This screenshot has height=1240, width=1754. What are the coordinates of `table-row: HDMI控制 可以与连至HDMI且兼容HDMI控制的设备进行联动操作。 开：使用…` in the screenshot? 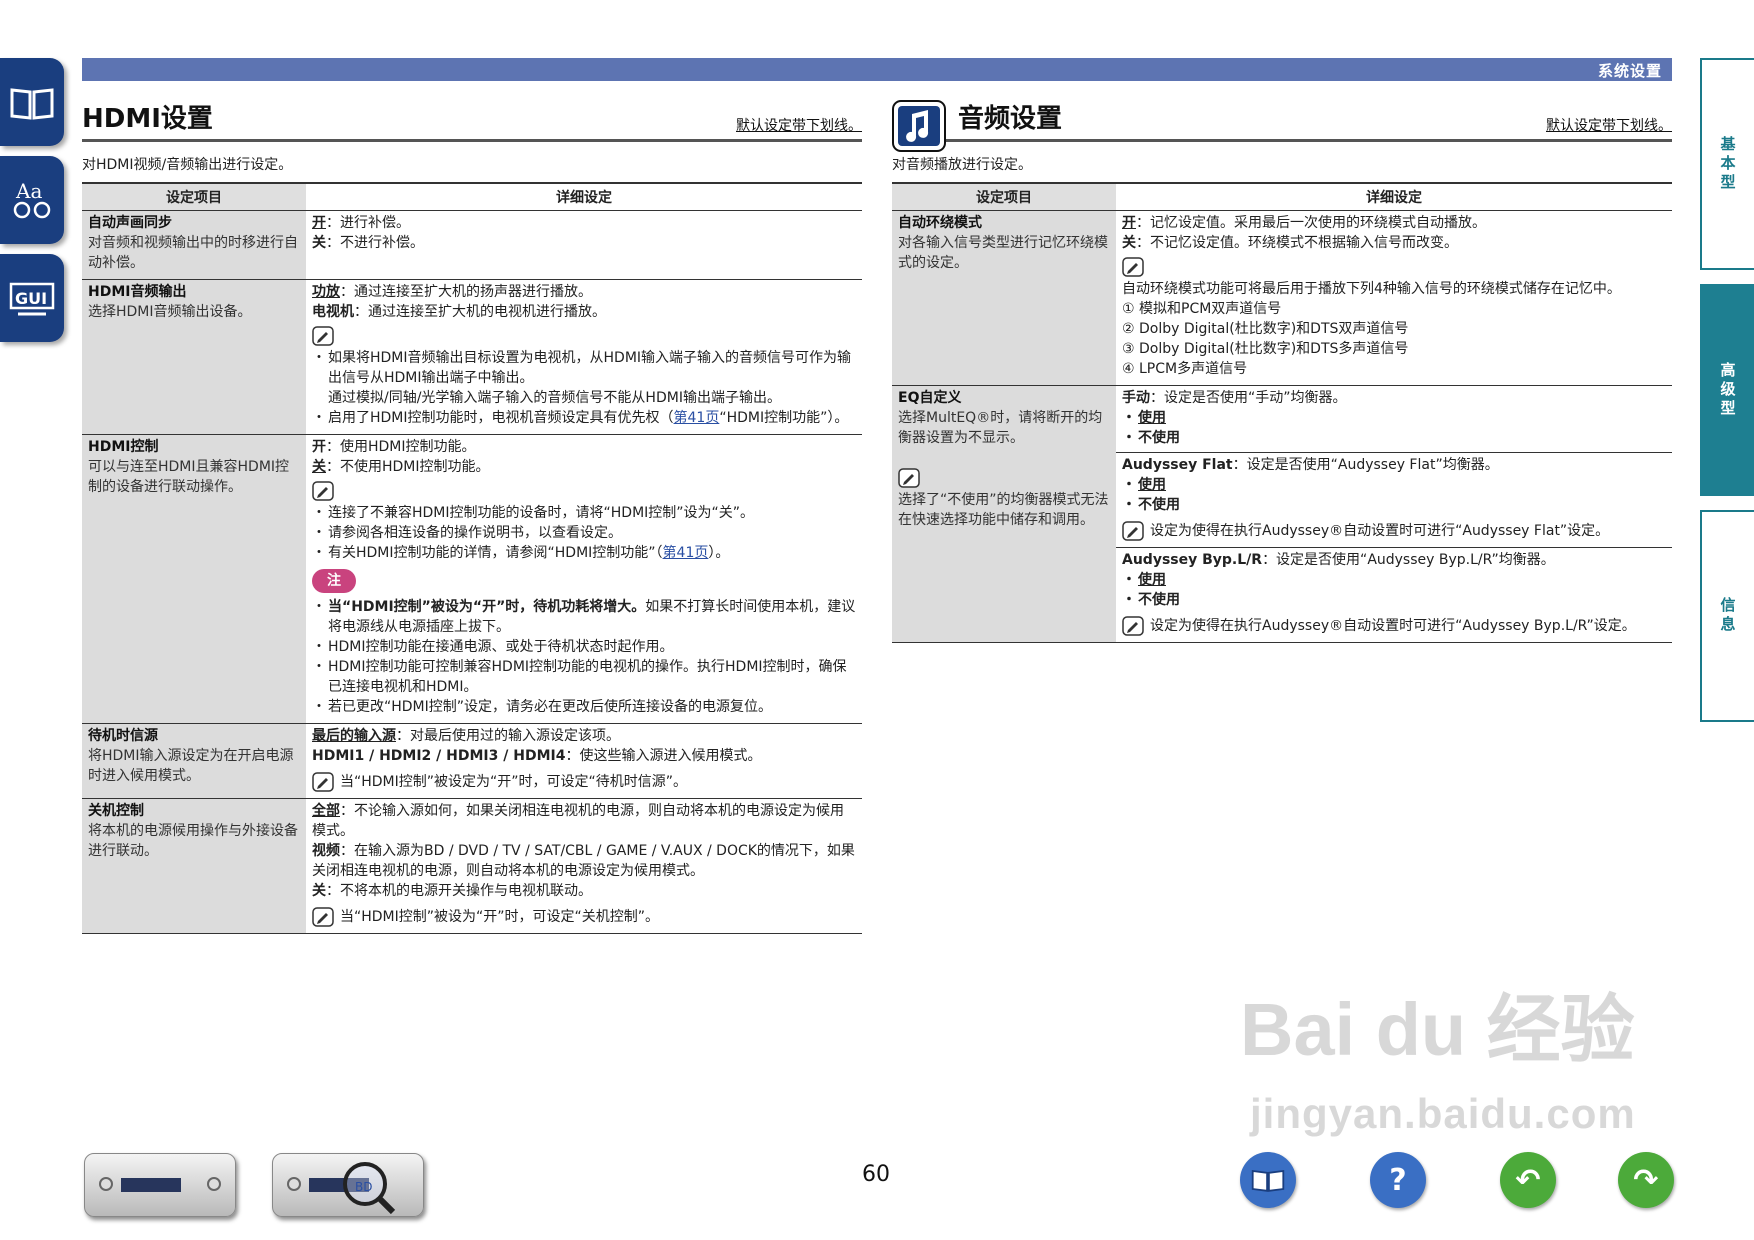 It's located at (472, 579).